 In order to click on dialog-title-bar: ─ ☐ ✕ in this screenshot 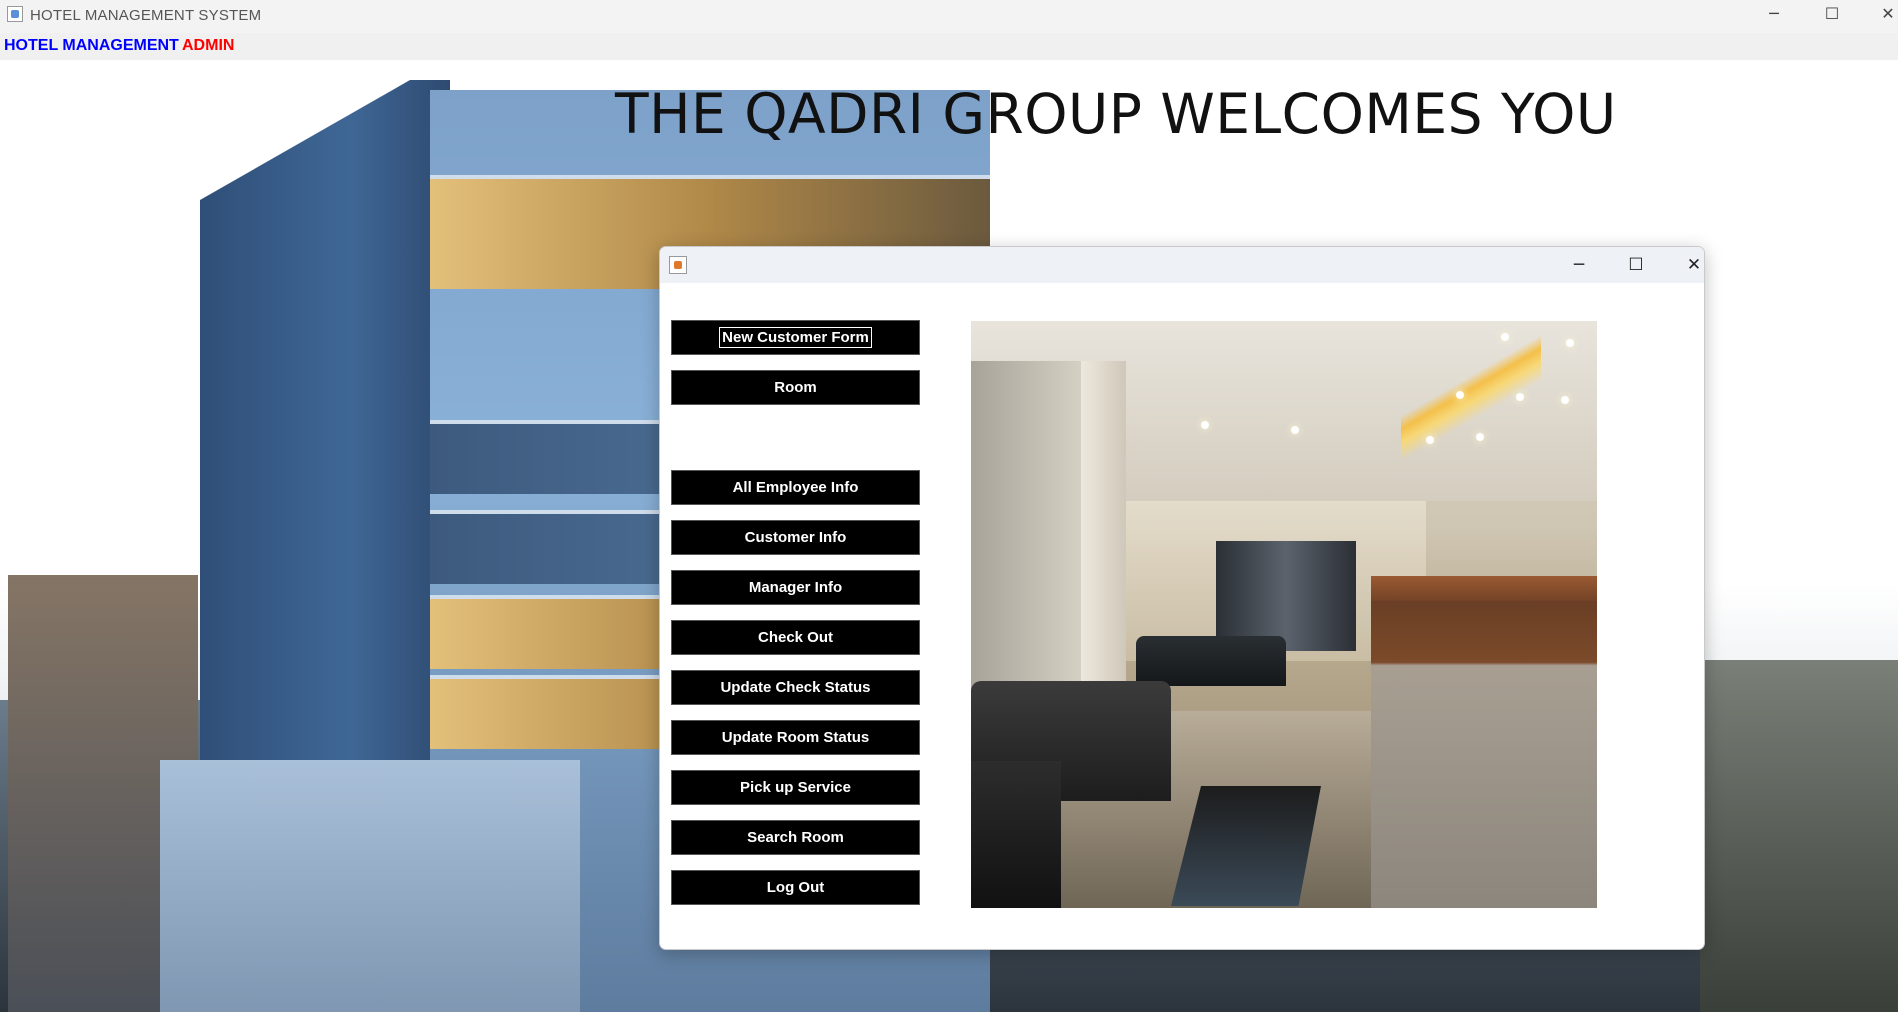, I will do `click(1182, 265)`.